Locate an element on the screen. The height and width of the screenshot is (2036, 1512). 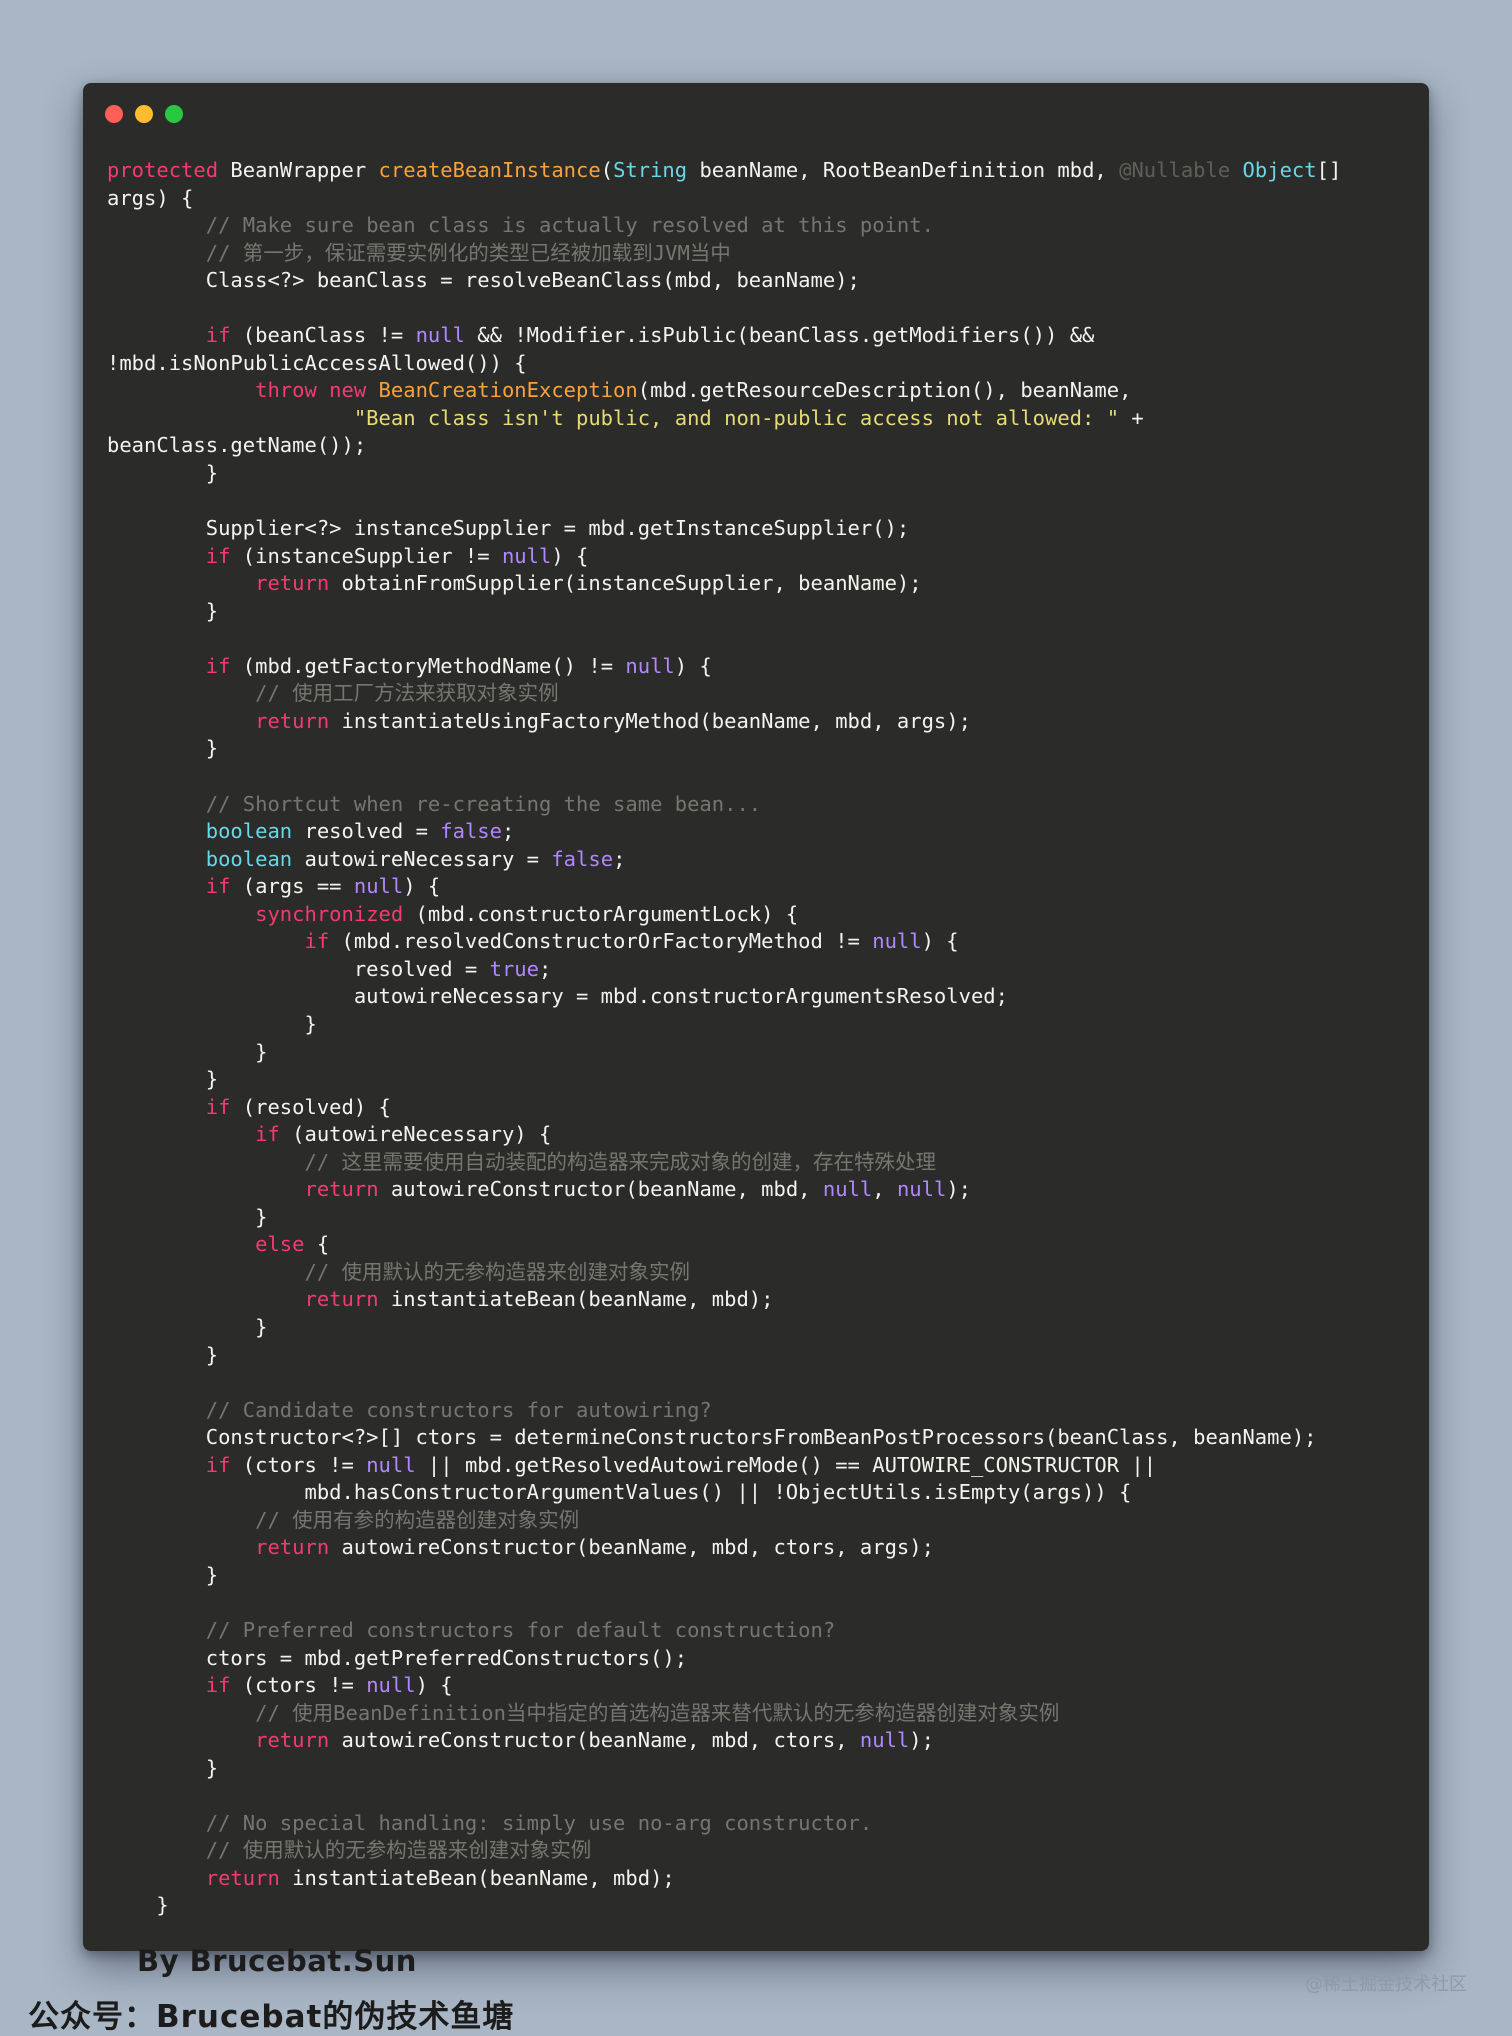
author-signature: By Brucebat.Sun is located at coordinates (277, 1961).